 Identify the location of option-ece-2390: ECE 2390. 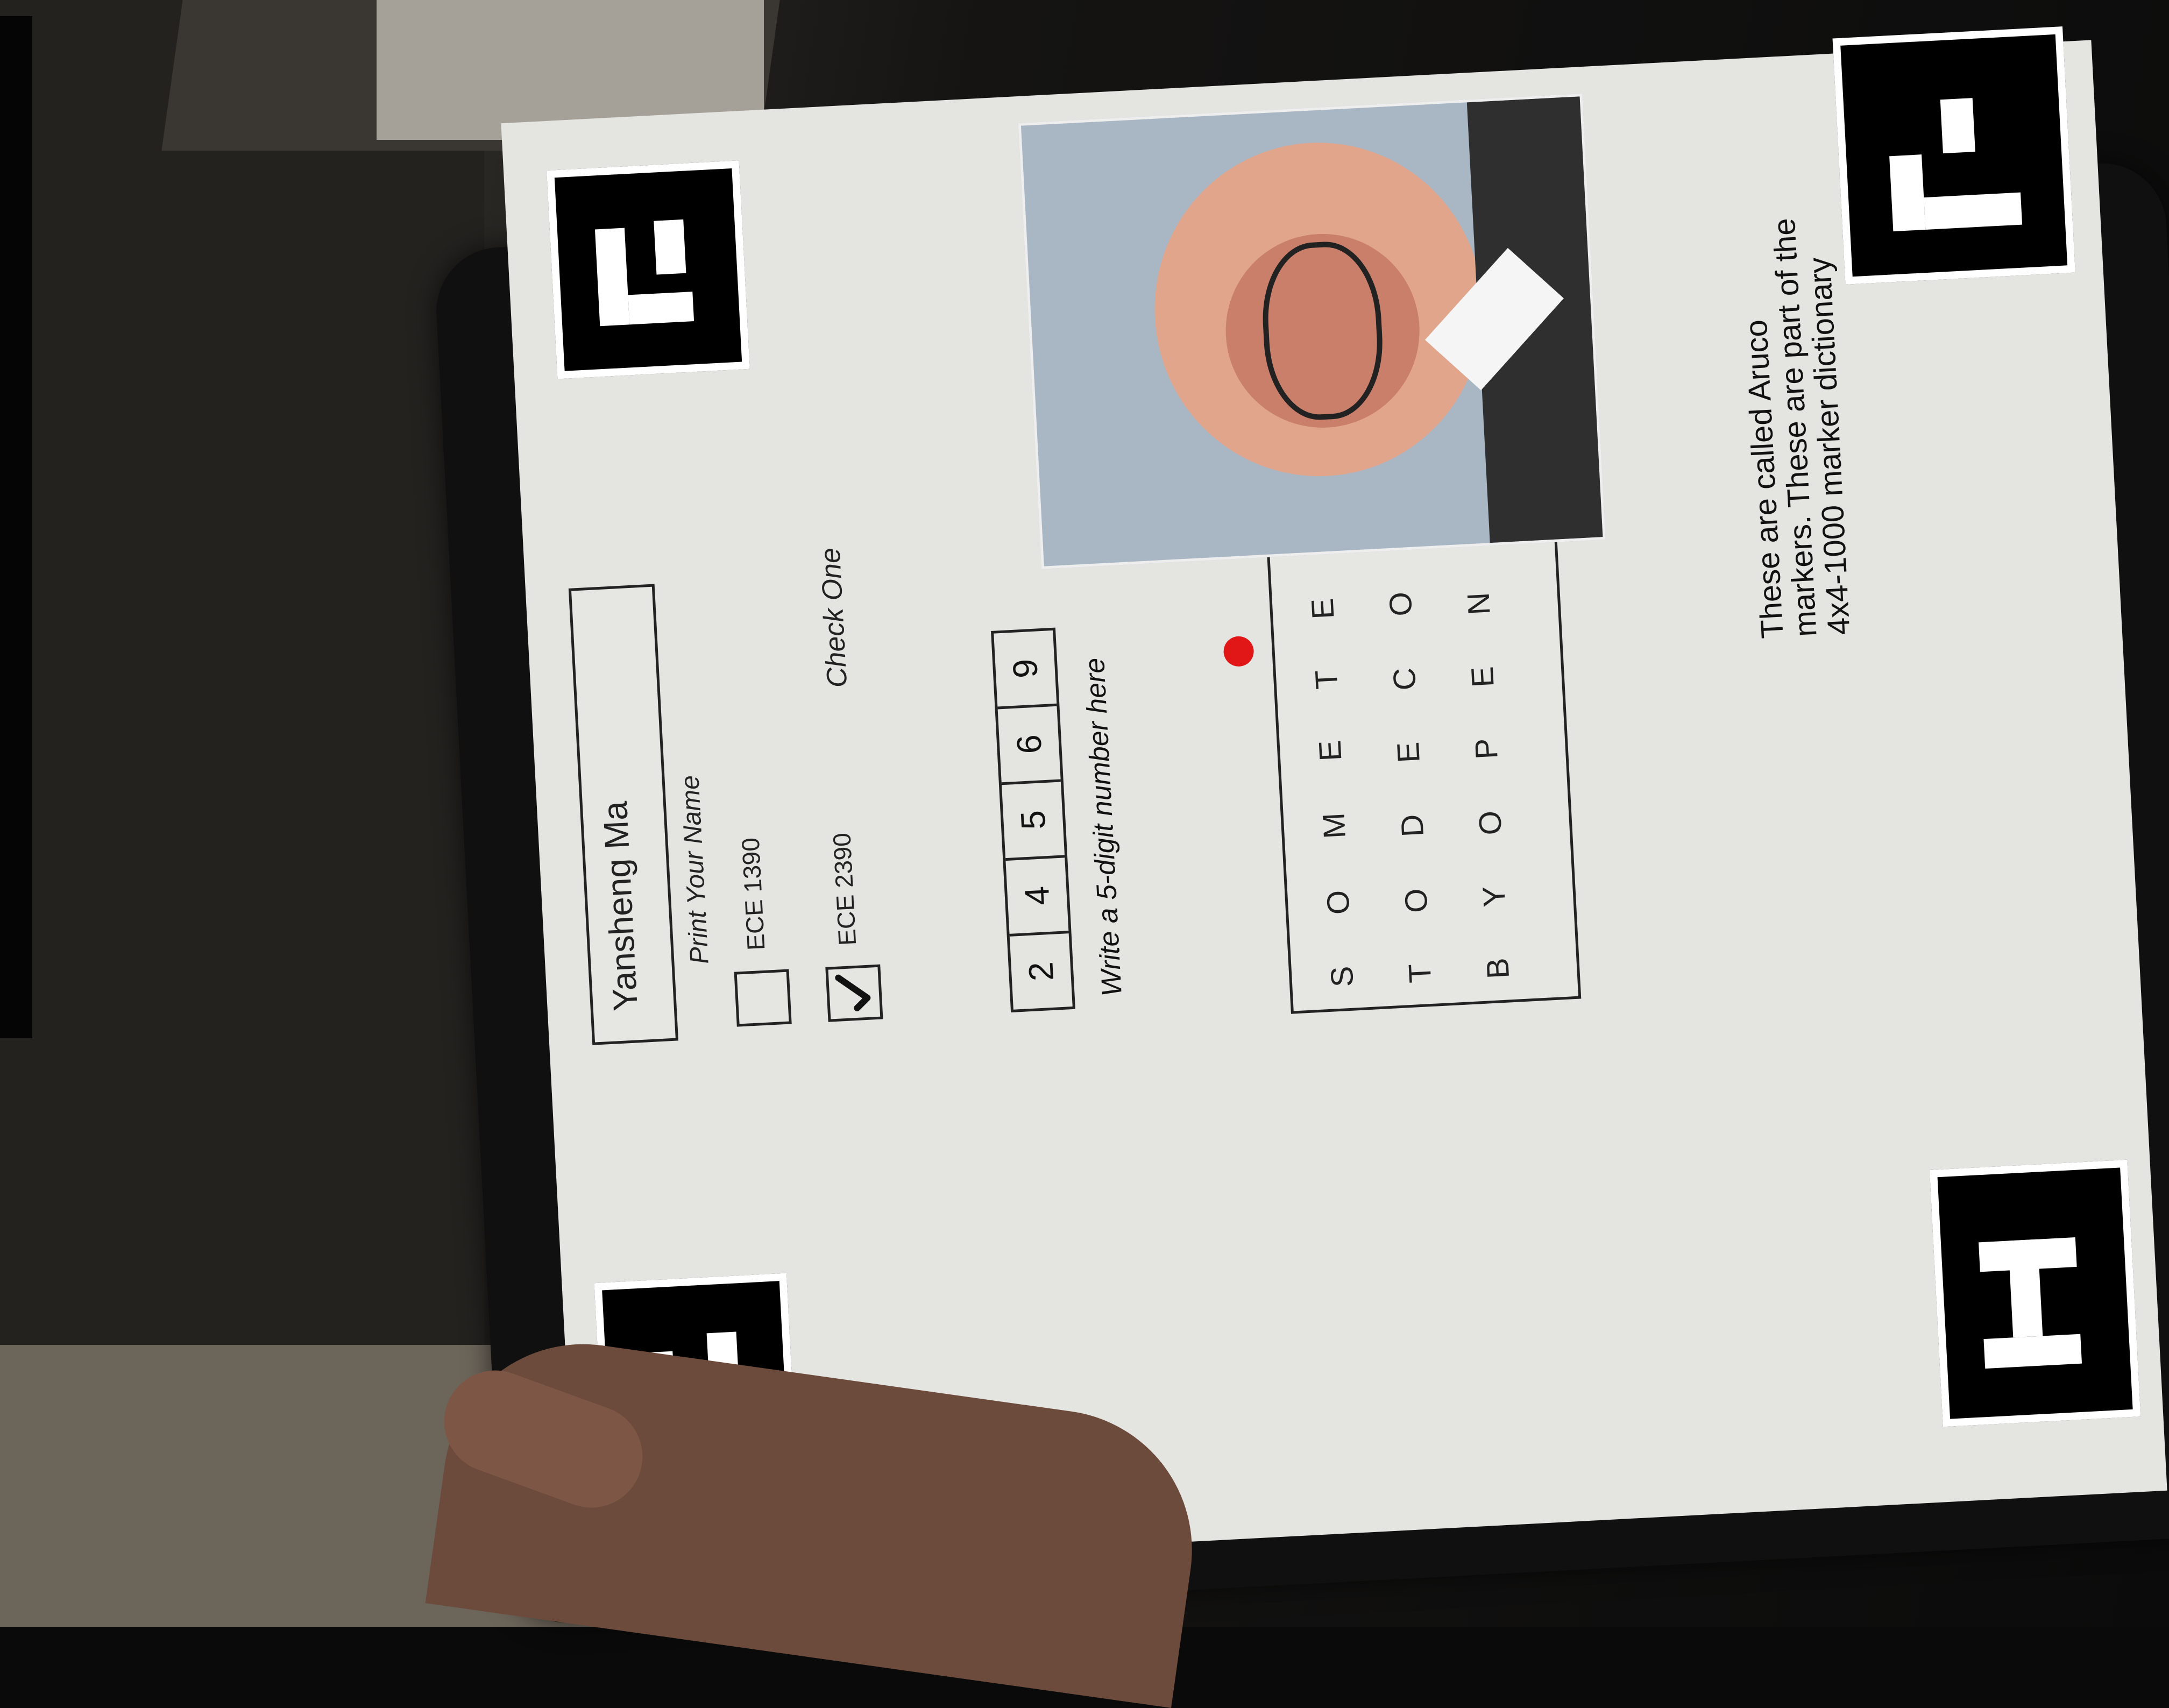
(847, 870).